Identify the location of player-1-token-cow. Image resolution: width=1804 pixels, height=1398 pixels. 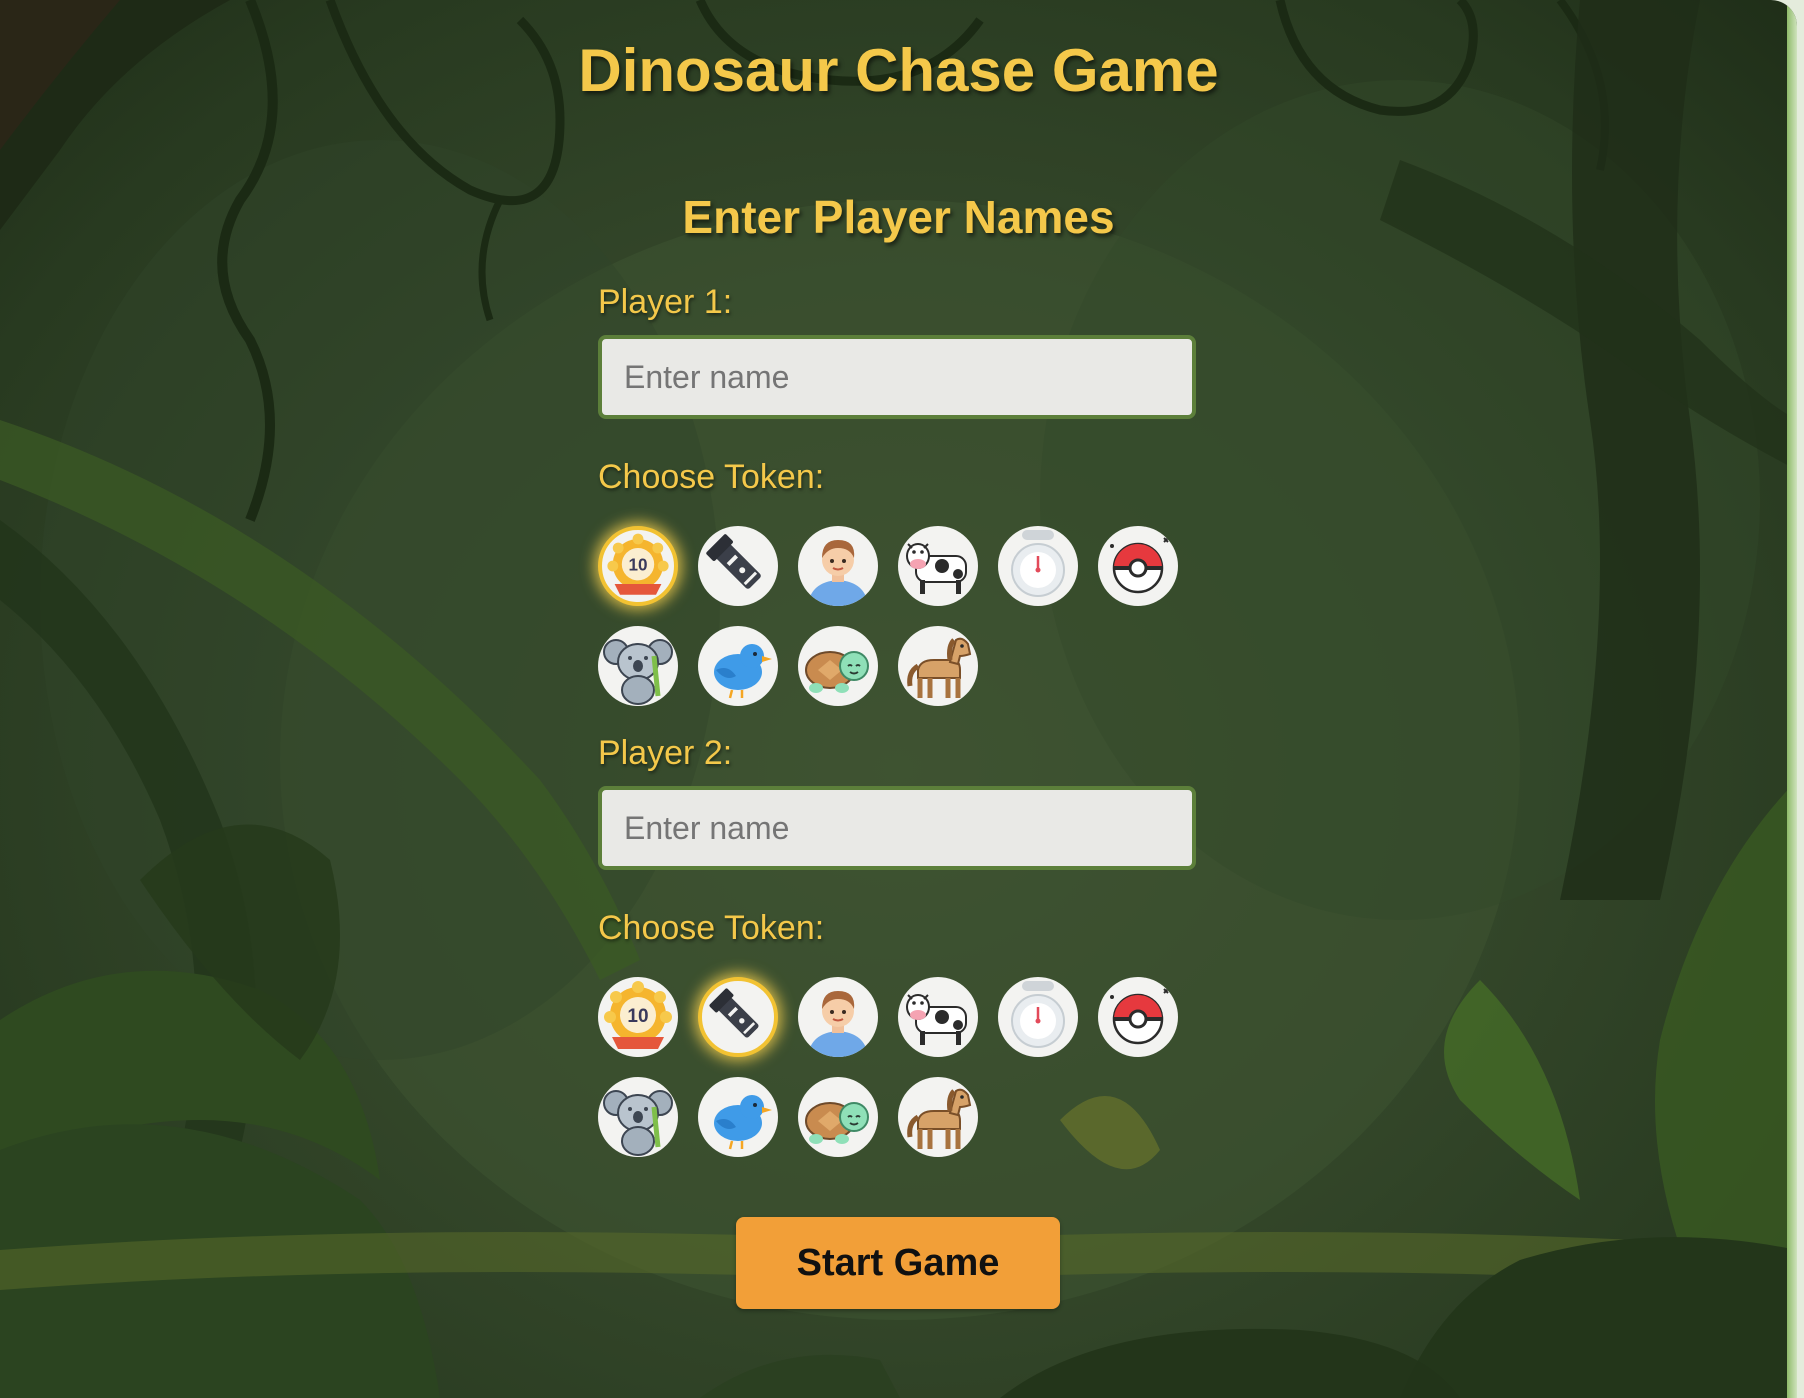
(938, 566).